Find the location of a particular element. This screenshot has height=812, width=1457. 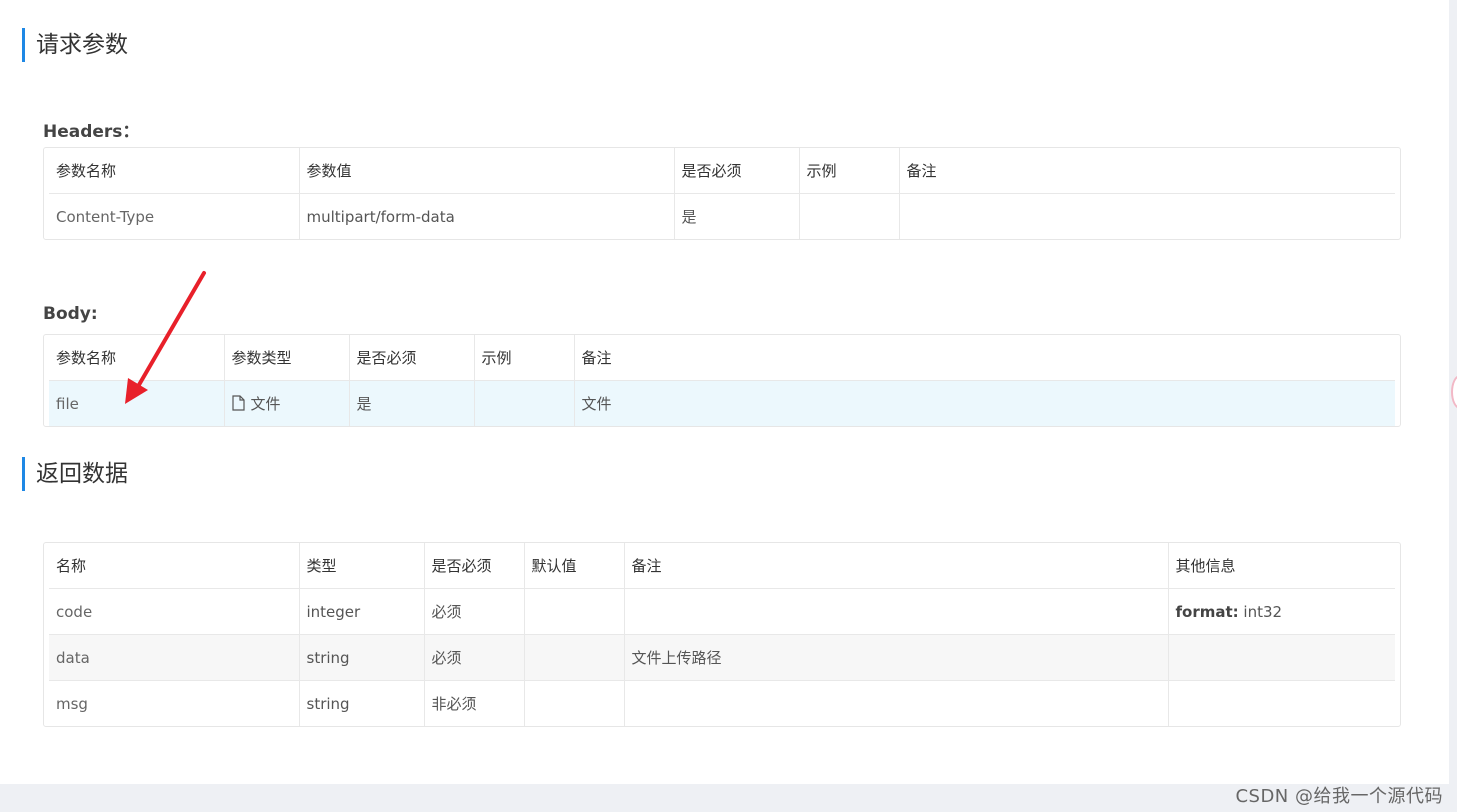

response-table-header: 名称 类型 是否必须 默认值 备注 其他信息 is located at coordinates (722, 566).